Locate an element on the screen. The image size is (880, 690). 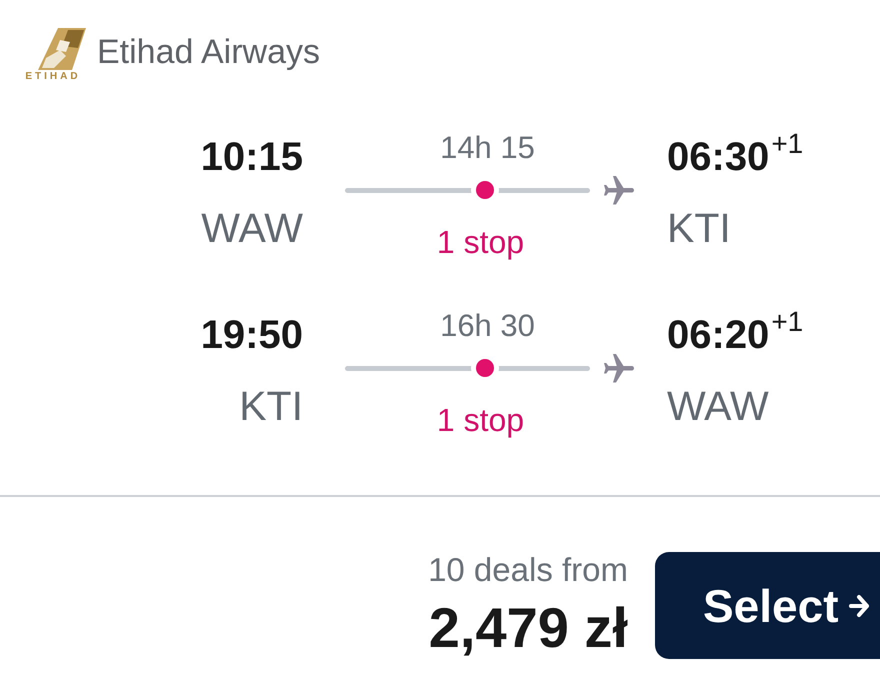
flight-duration: 14h 15 is located at coordinates (487, 148).